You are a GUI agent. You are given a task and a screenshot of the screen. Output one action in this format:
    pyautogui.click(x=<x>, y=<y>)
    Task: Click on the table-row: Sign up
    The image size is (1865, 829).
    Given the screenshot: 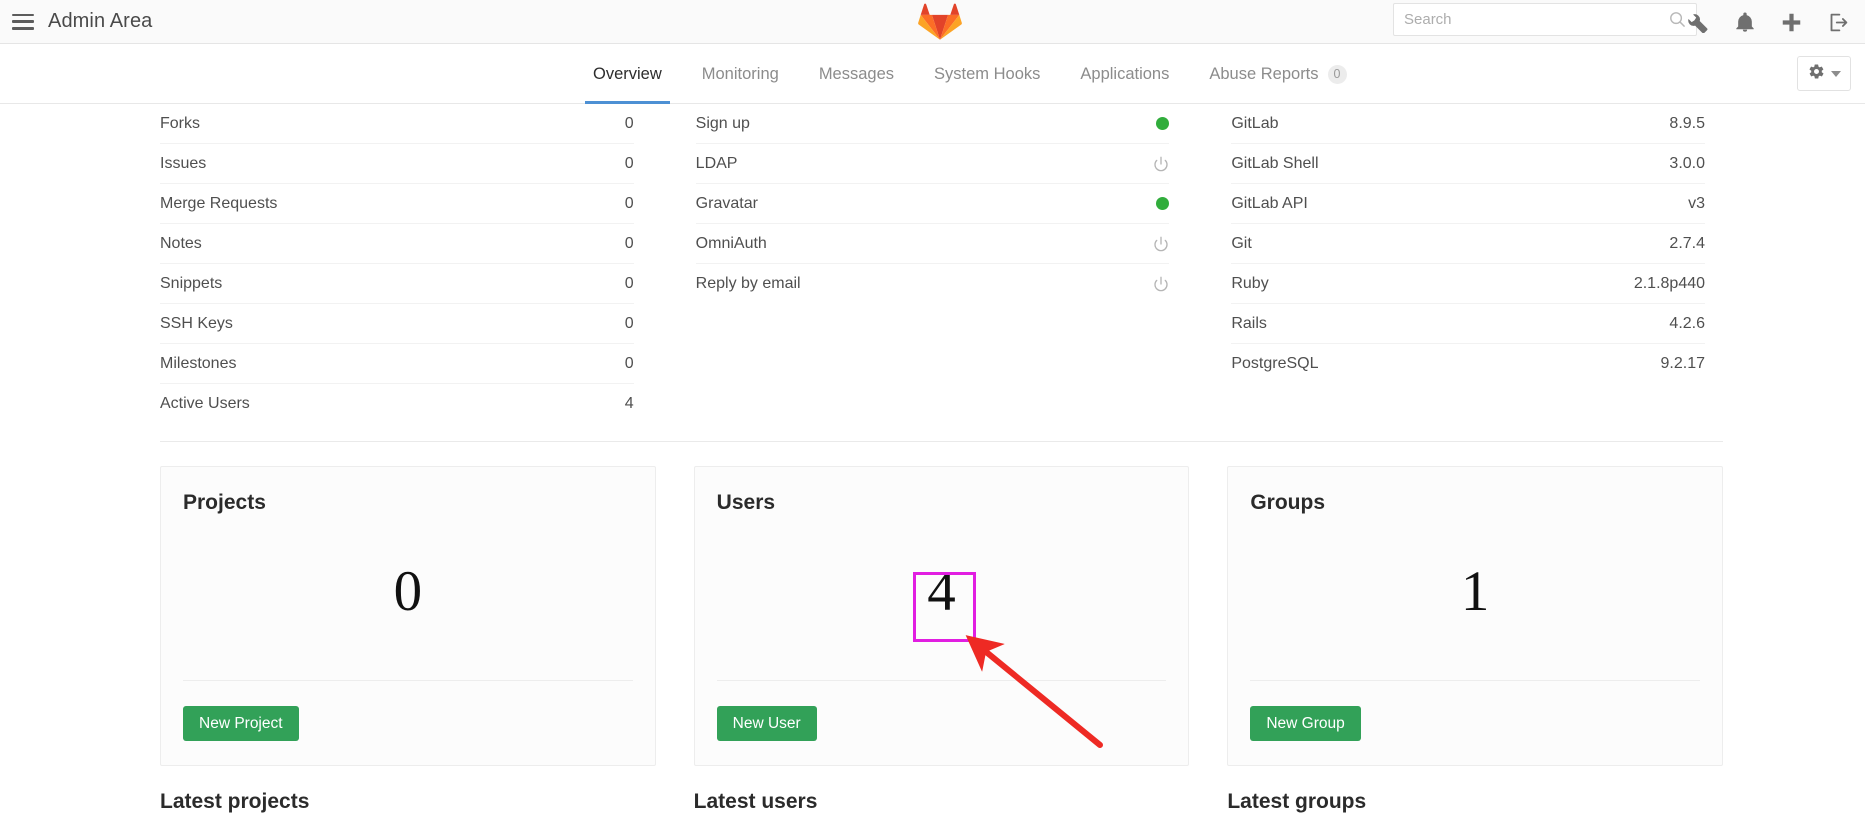 What is the action you would take?
    pyautogui.click(x=932, y=124)
    